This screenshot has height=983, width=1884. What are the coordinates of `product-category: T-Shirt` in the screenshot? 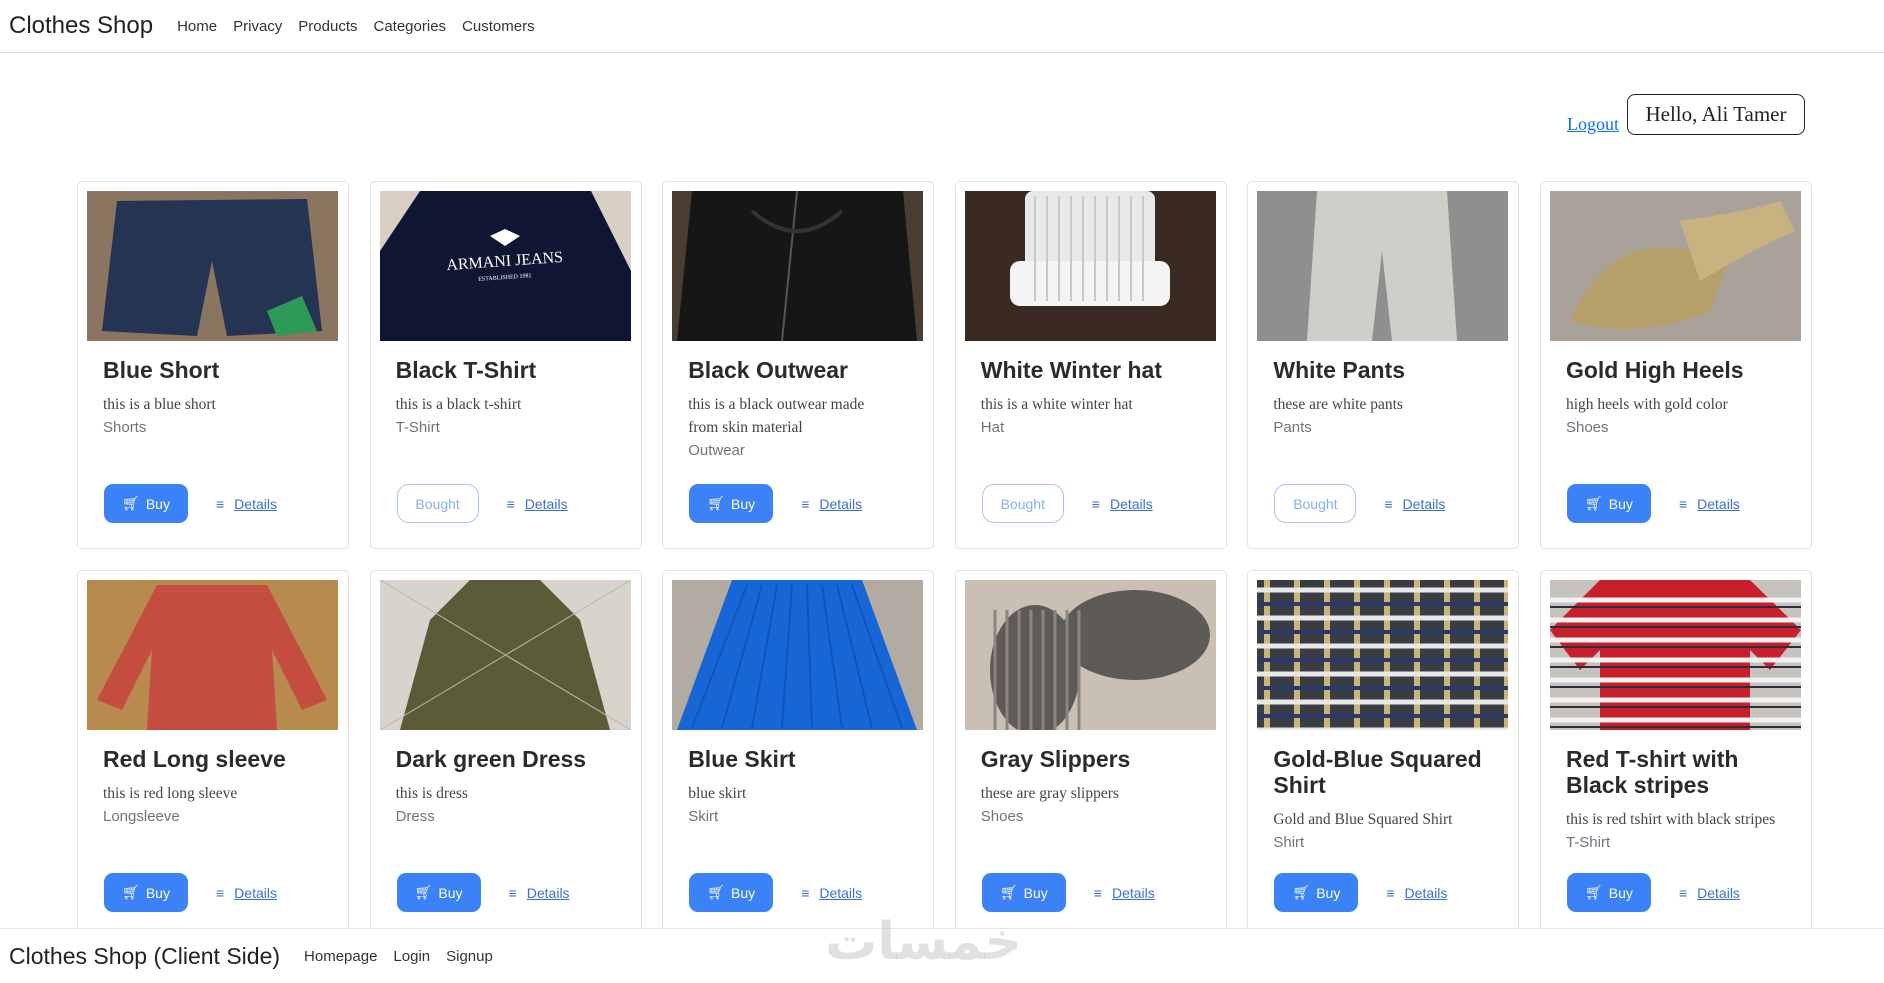 It's located at (417, 427).